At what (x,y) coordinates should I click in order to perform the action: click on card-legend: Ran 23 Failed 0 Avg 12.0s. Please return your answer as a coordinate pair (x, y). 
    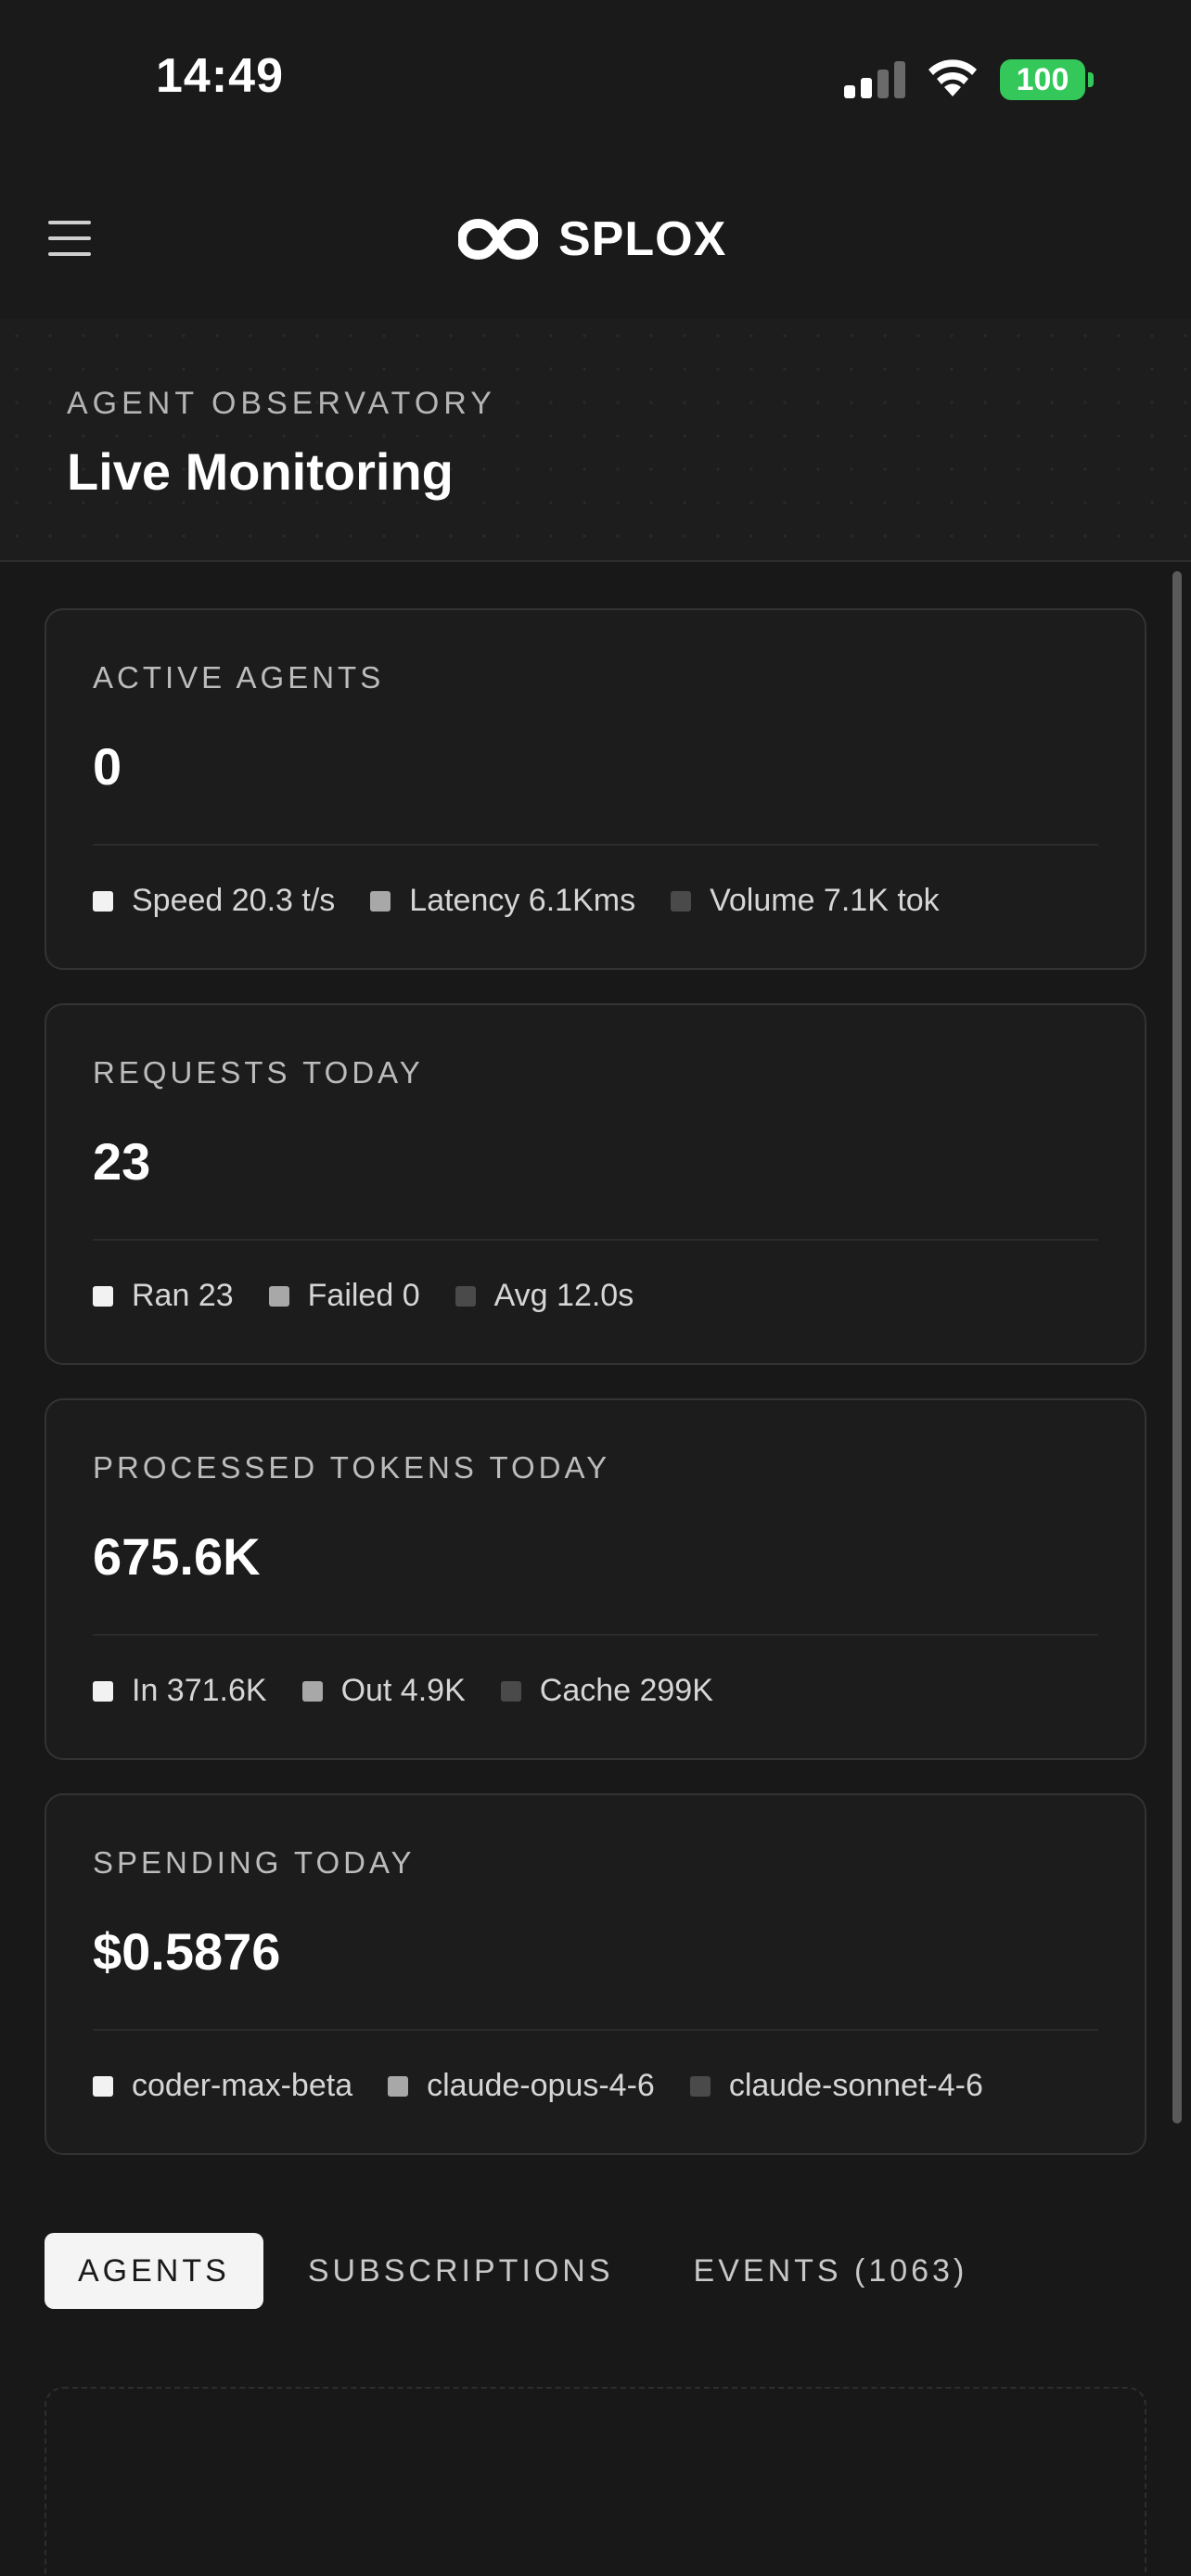
    Looking at the image, I should click on (363, 1296).